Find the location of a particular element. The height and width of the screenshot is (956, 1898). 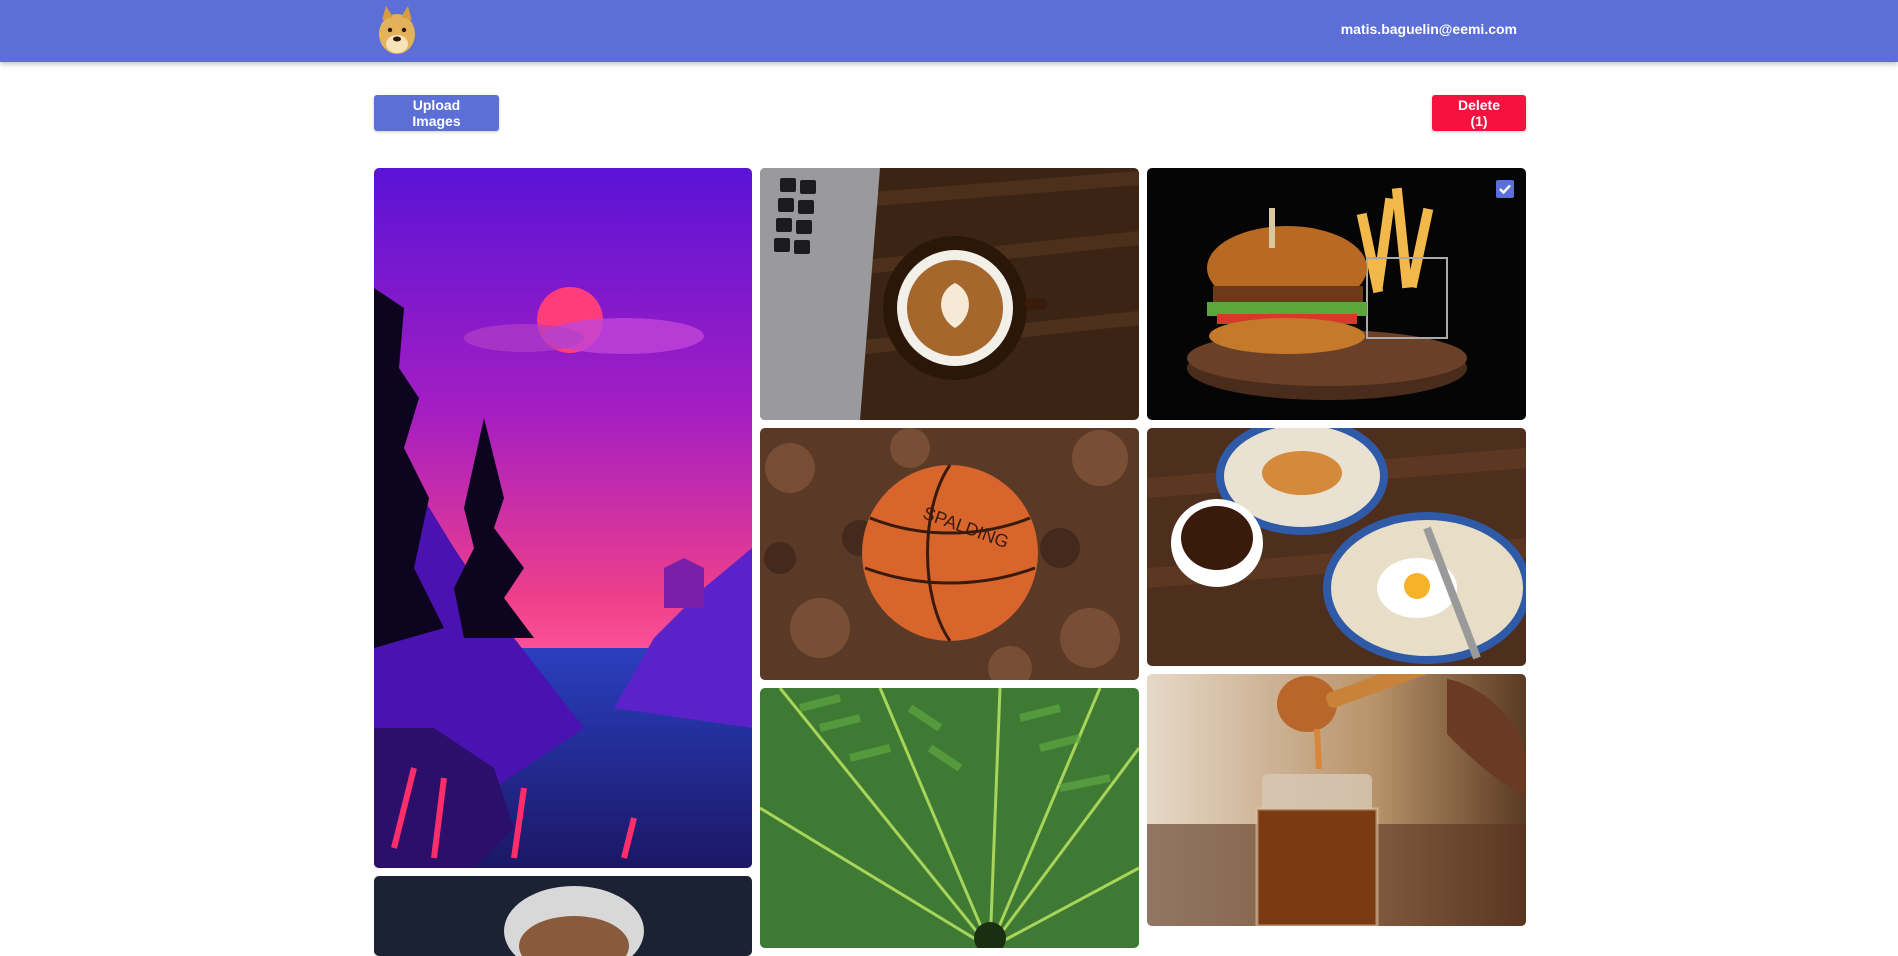

app-bar: matis.baguelin@eemi.com is located at coordinates (949, 31).